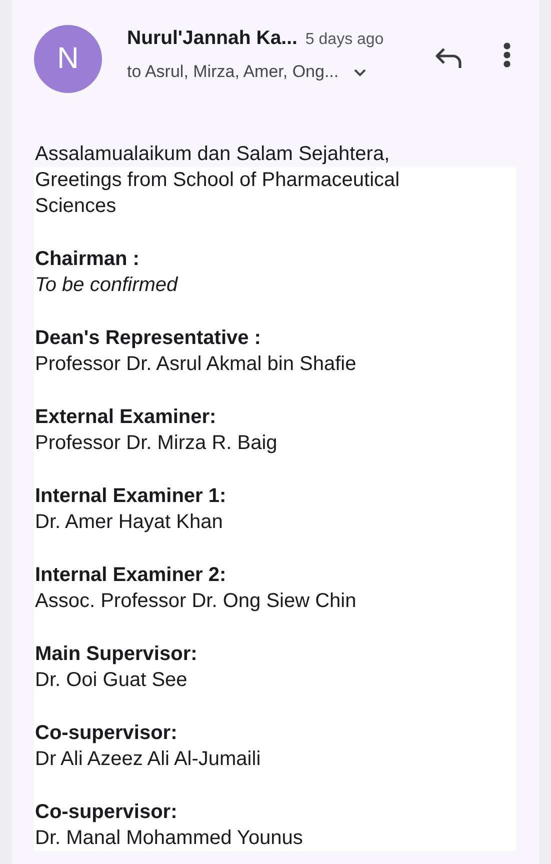 This screenshot has width=551, height=864. Describe the element at coordinates (148, 338) in the screenshot. I see `field-label: Dean's Representative :` at that location.